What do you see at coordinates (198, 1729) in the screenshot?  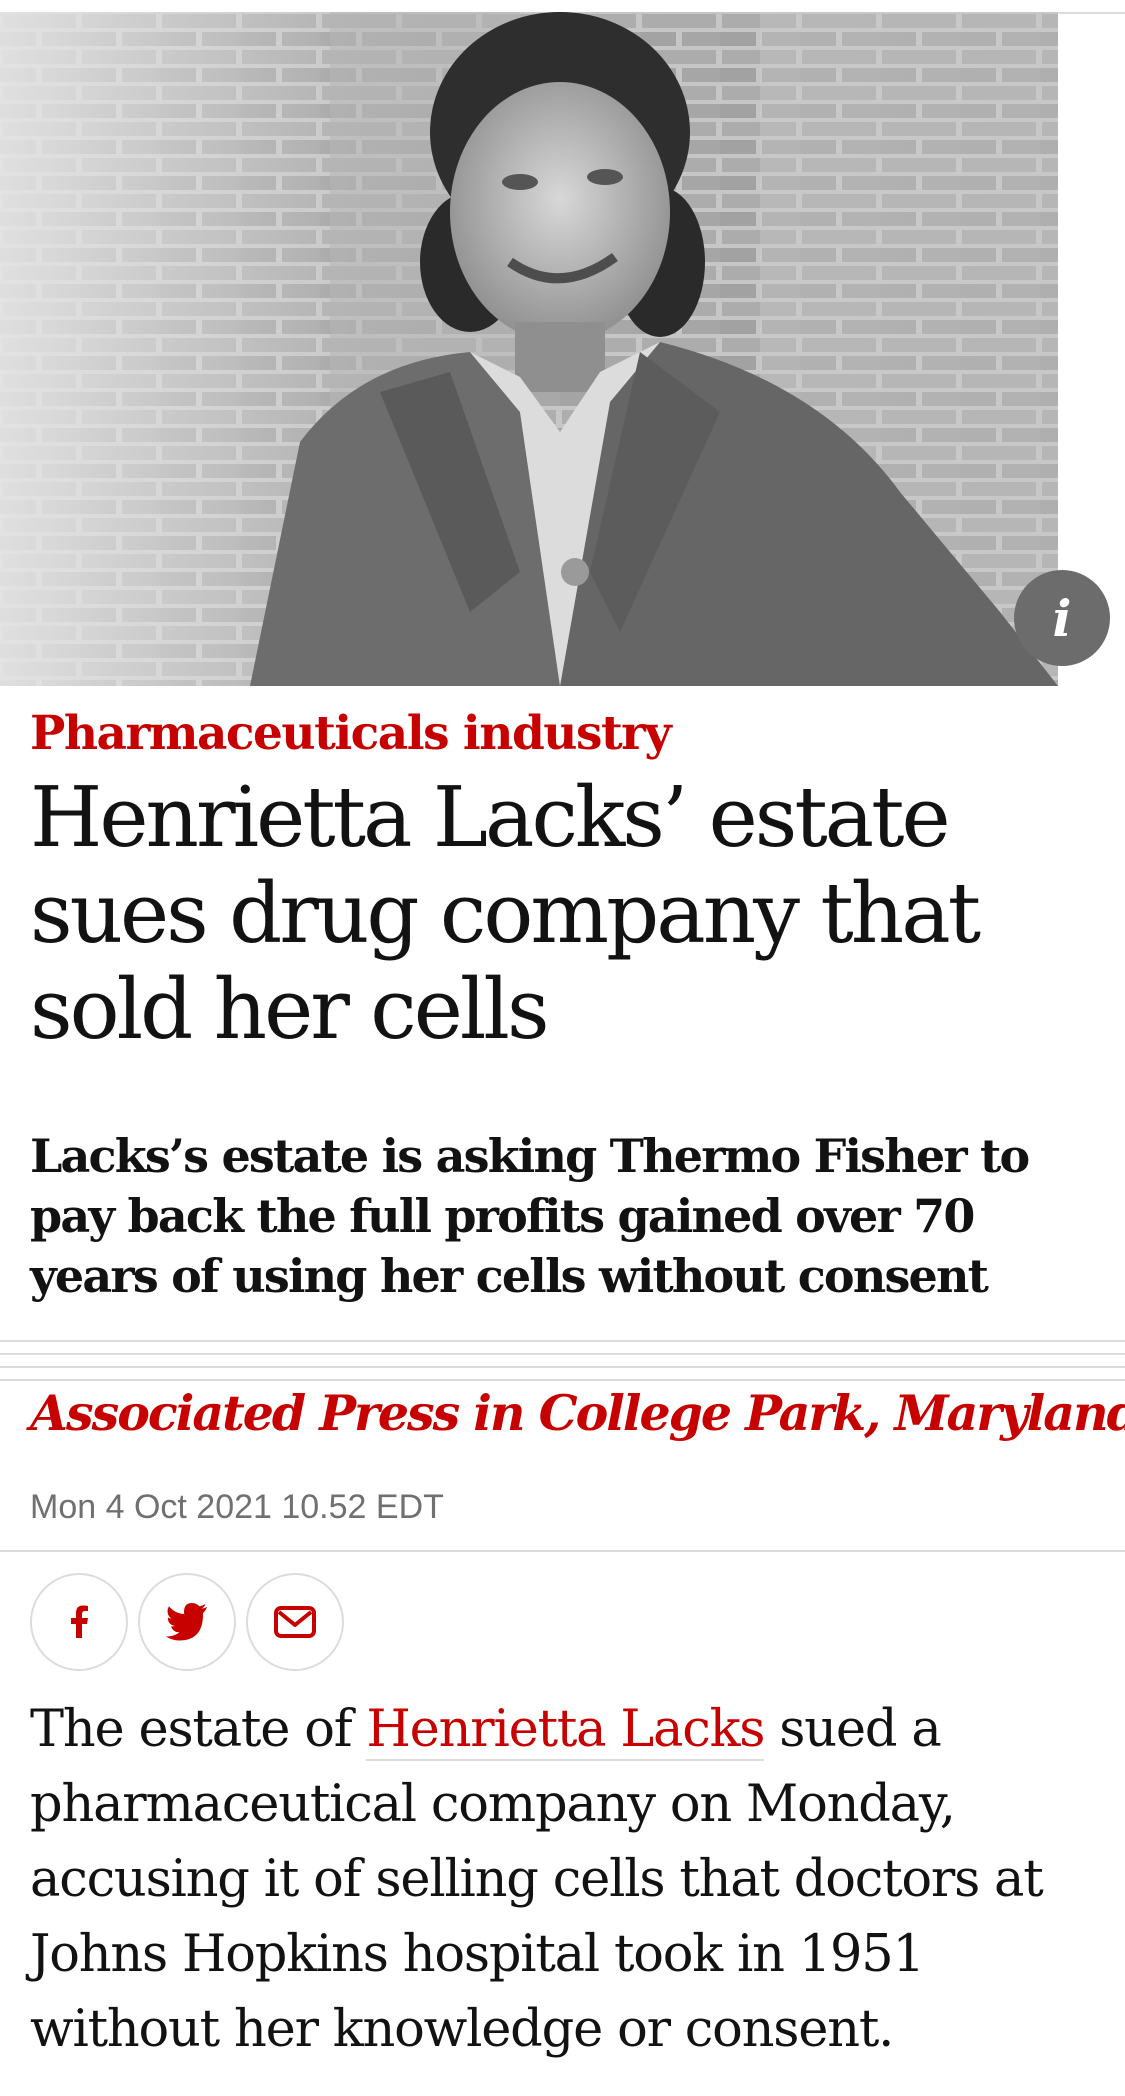 I see `body-text-start: The estate of` at bounding box center [198, 1729].